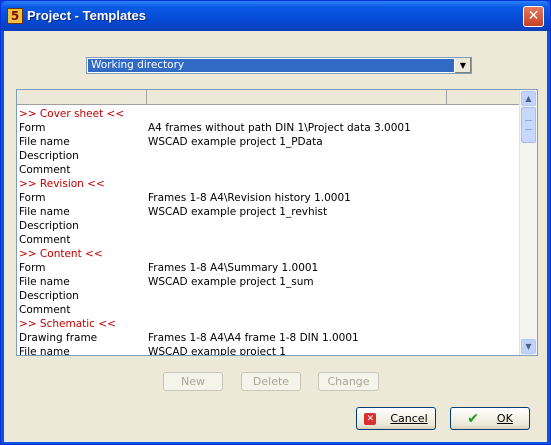  I want to click on section-header-row: >> Cover sheet <<, so click(269, 114).